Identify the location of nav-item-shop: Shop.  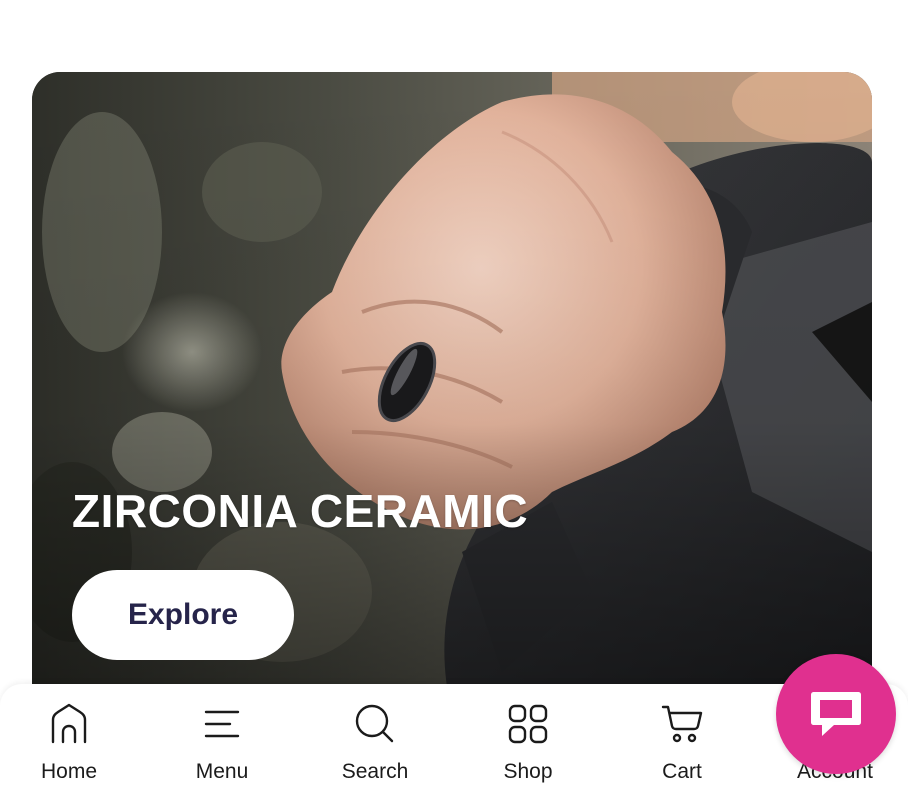
(528, 744).